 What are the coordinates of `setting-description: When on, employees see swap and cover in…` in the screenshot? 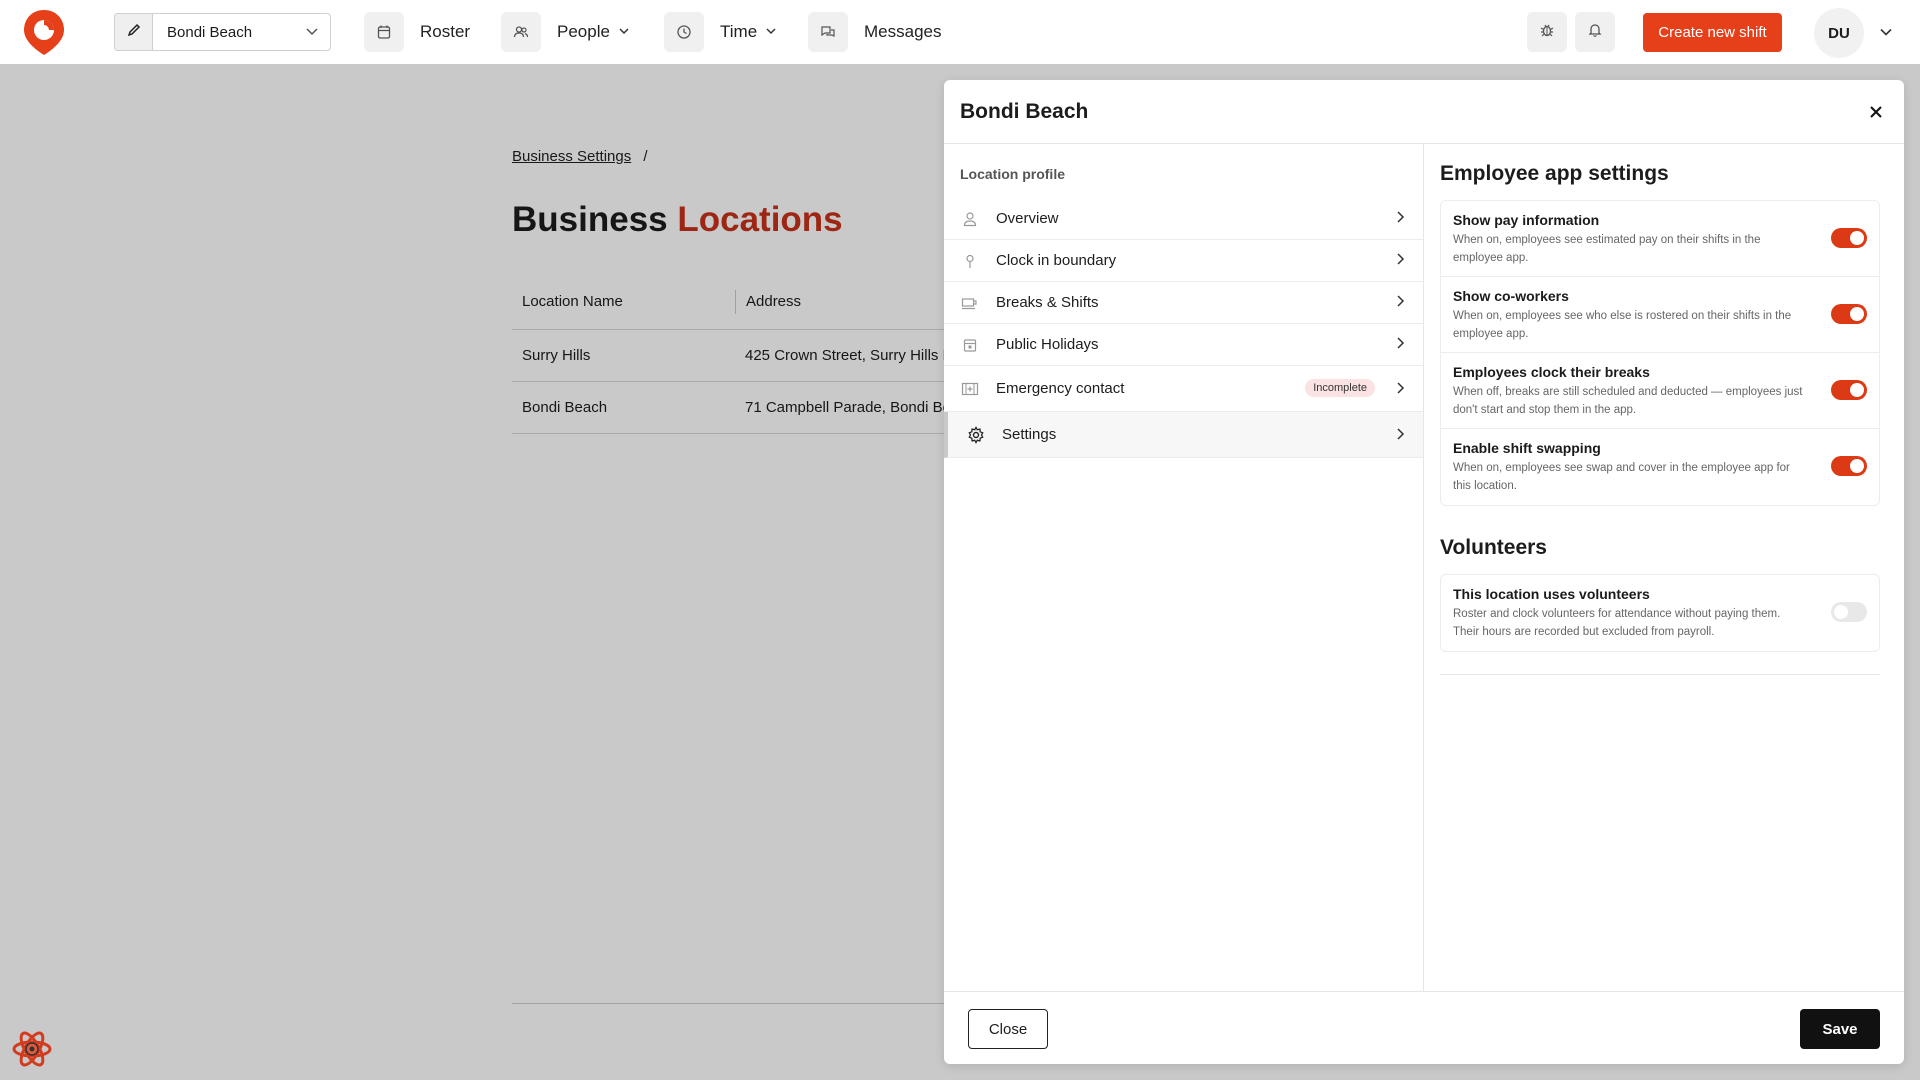 It's located at (1621, 477).